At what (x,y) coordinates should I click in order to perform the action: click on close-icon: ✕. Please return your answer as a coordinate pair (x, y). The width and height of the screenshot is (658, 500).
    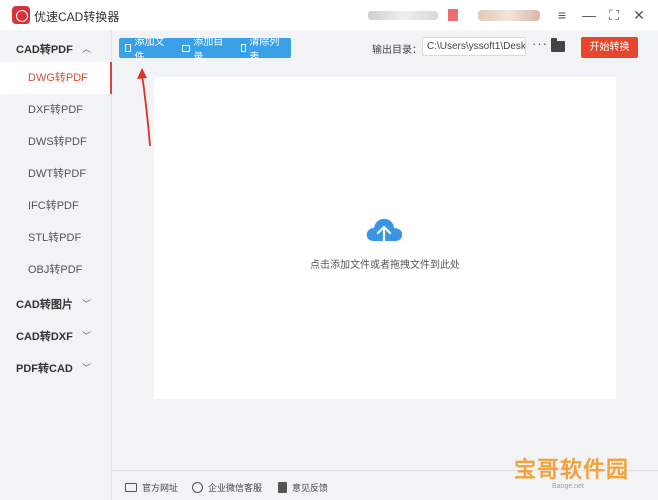
    Looking at the image, I should click on (639, 15).